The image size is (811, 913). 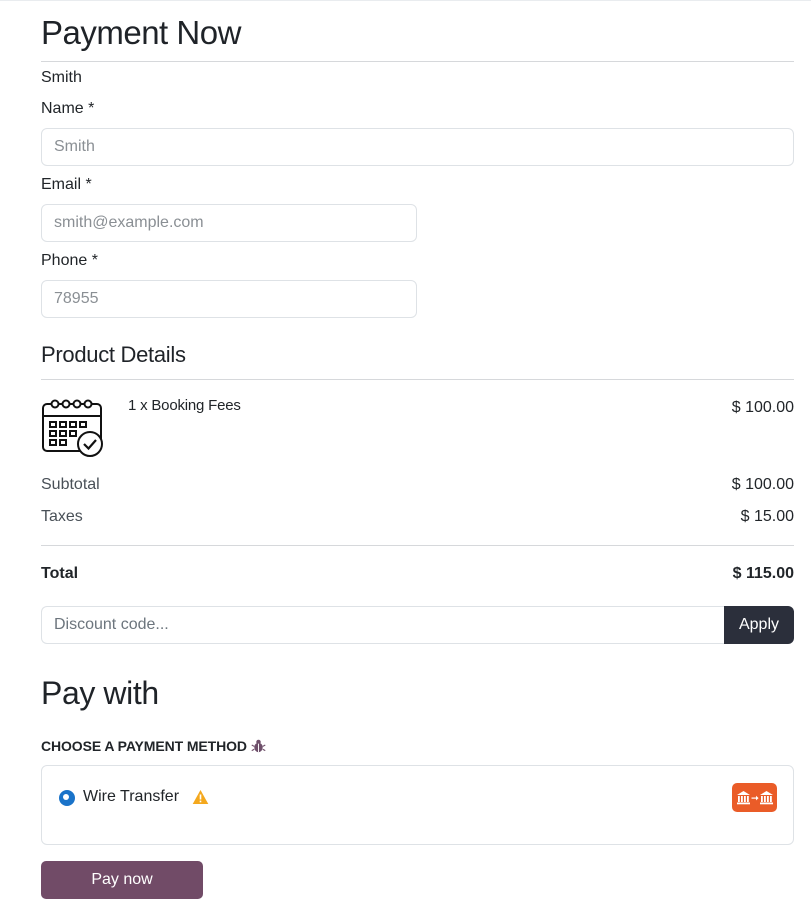 I want to click on bug-icon, so click(x=258, y=747).